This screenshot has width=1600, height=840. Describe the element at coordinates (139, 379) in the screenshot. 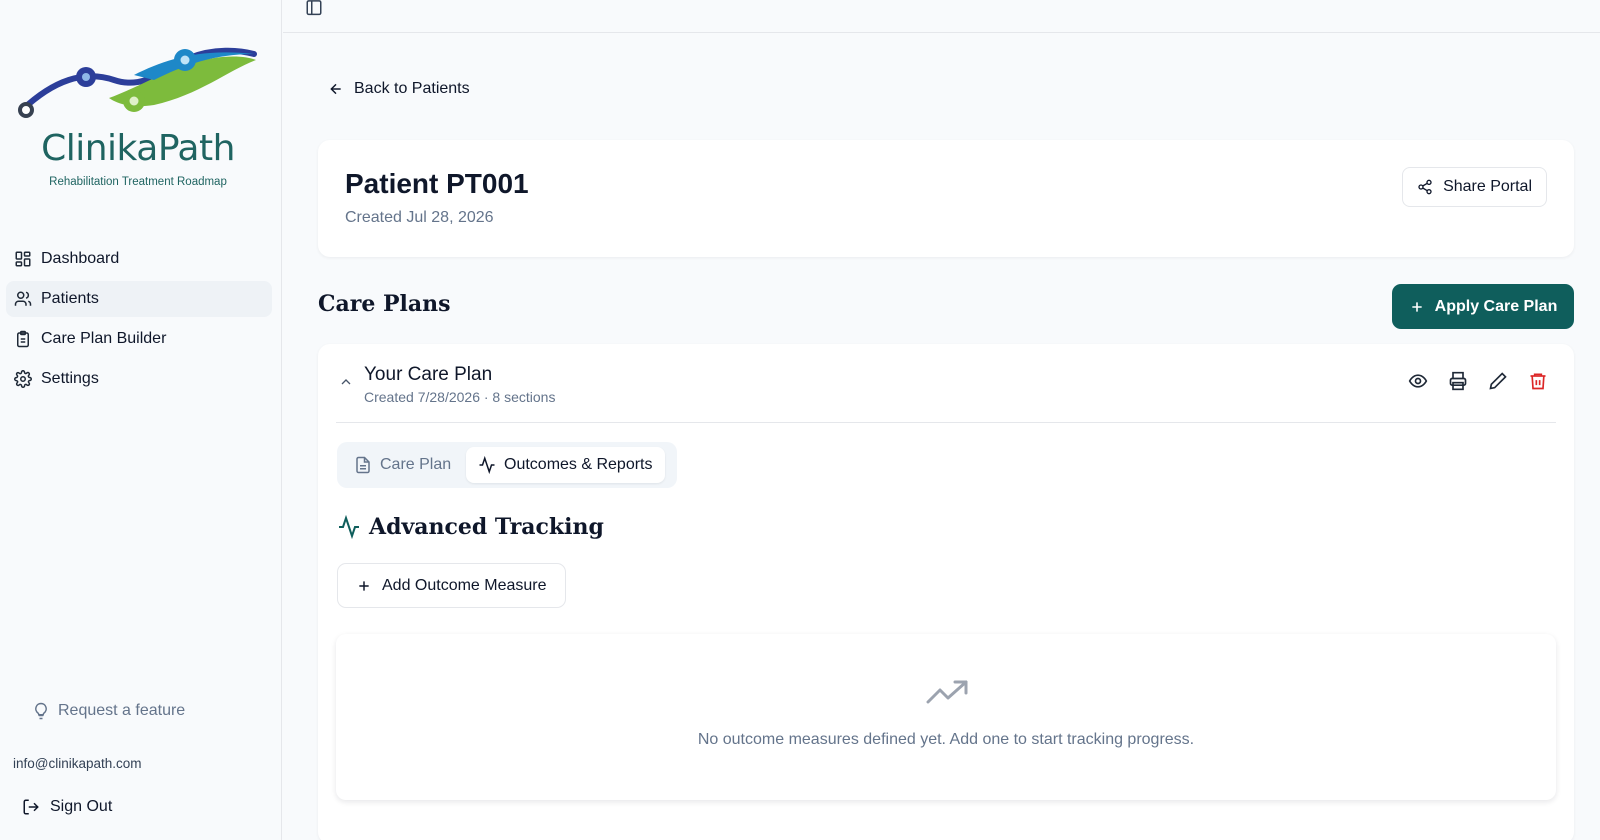

I see `sidebar-item-settings: Settings` at that location.